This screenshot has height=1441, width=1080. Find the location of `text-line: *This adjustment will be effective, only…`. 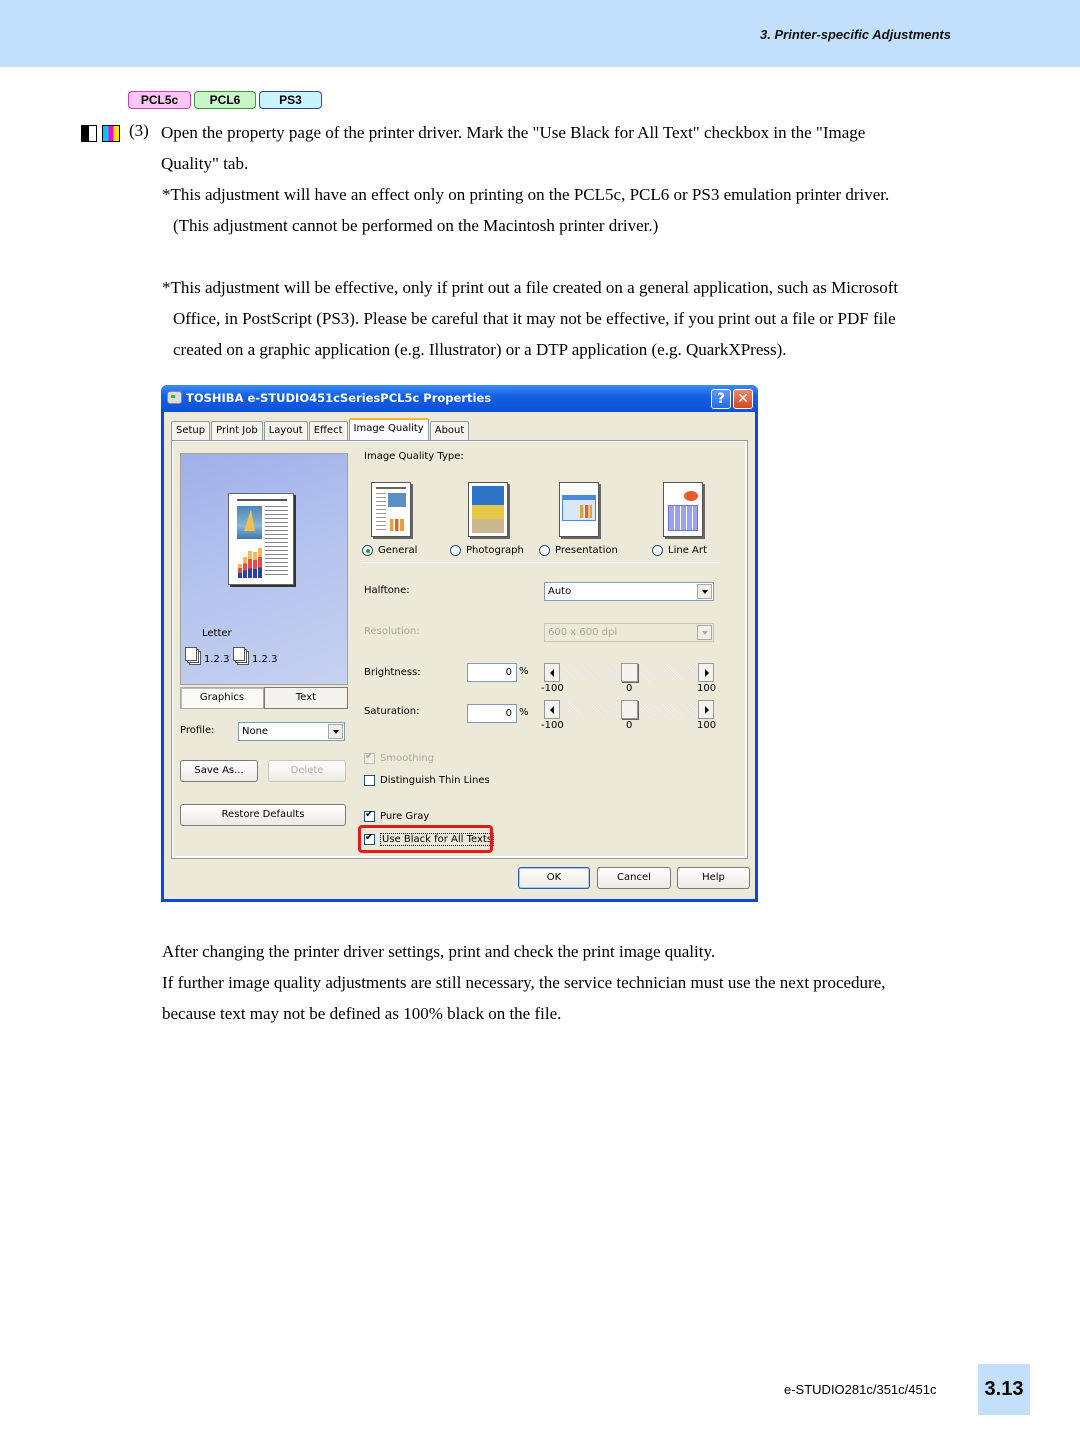

text-line: *This adjustment will be effective, only… is located at coordinates (530, 287).